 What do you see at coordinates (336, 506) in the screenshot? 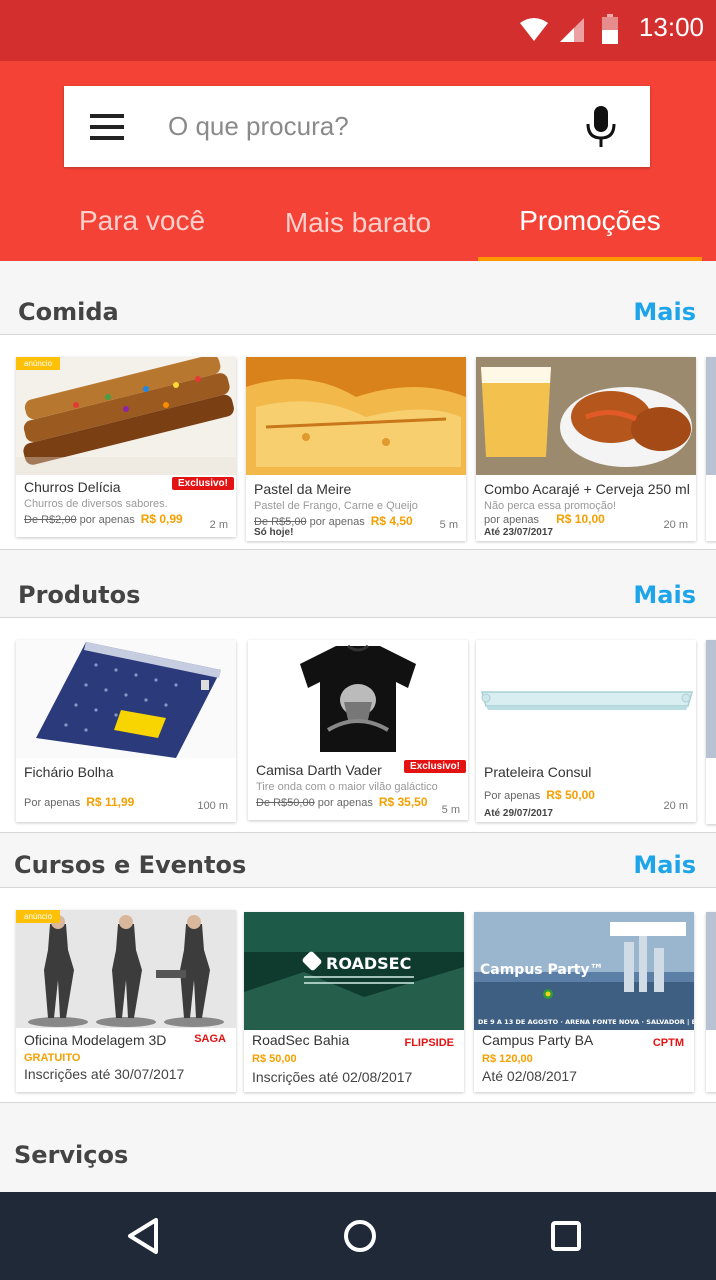
I see `deal-description: Pastel de Frango, Carne e Queijo` at bounding box center [336, 506].